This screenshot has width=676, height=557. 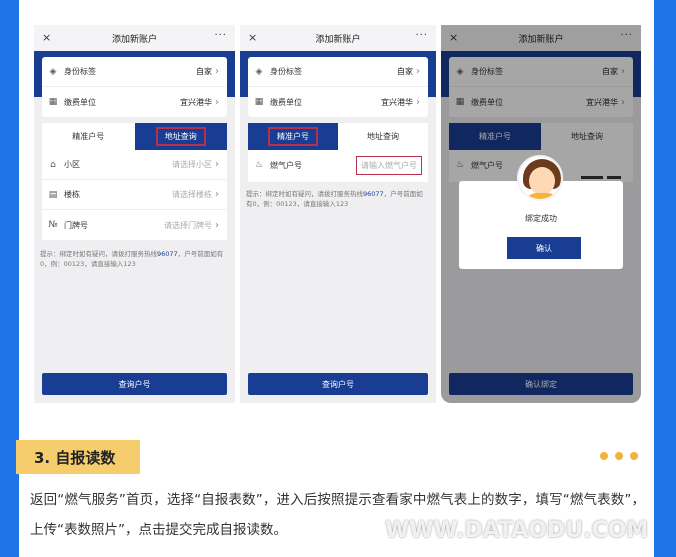 What do you see at coordinates (53, 164) in the screenshot?
I see `home-icon: ⌂` at bounding box center [53, 164].